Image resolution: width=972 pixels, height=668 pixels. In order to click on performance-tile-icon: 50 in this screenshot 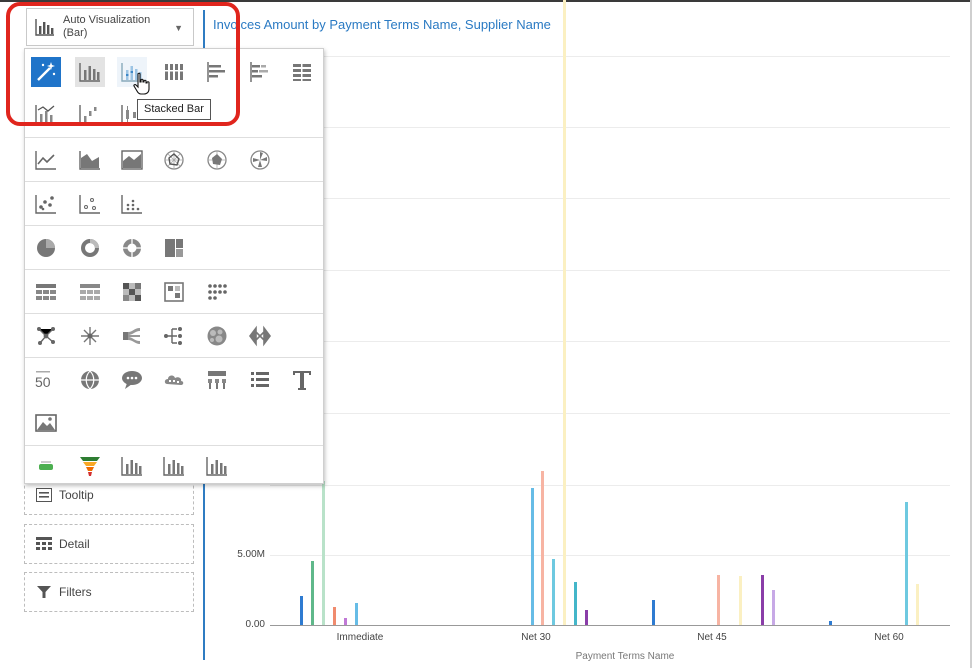, I will do `click(46, 380)`.